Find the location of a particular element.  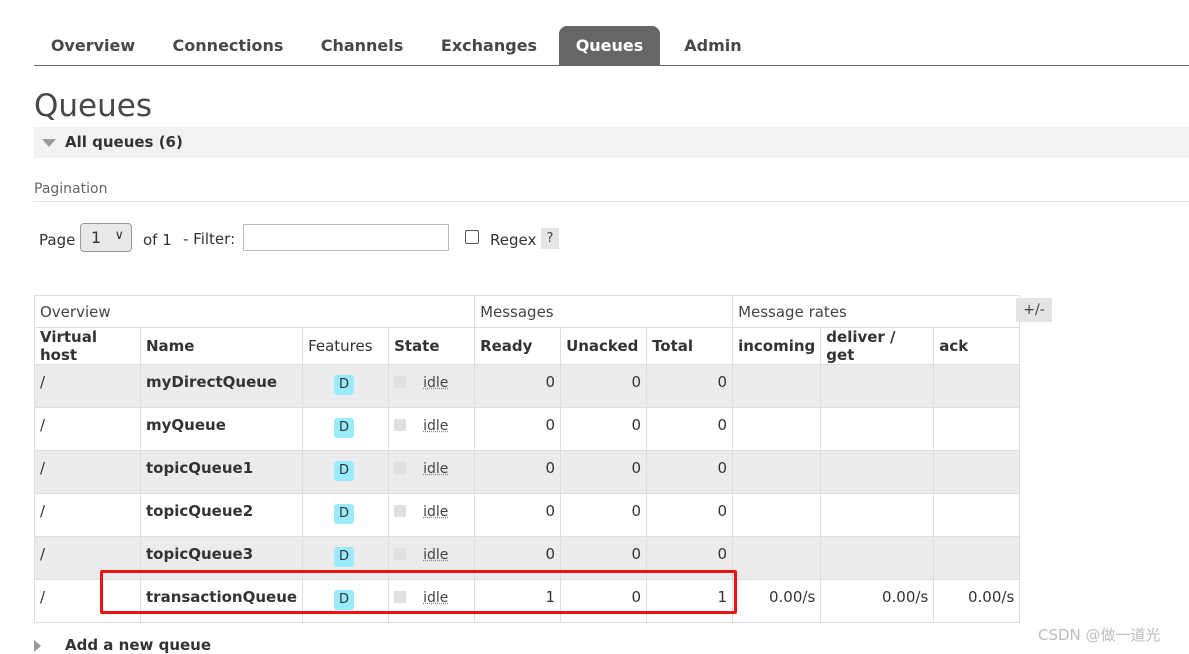

col-virtual-host: Virtual host is located at coordinates (87, 346).